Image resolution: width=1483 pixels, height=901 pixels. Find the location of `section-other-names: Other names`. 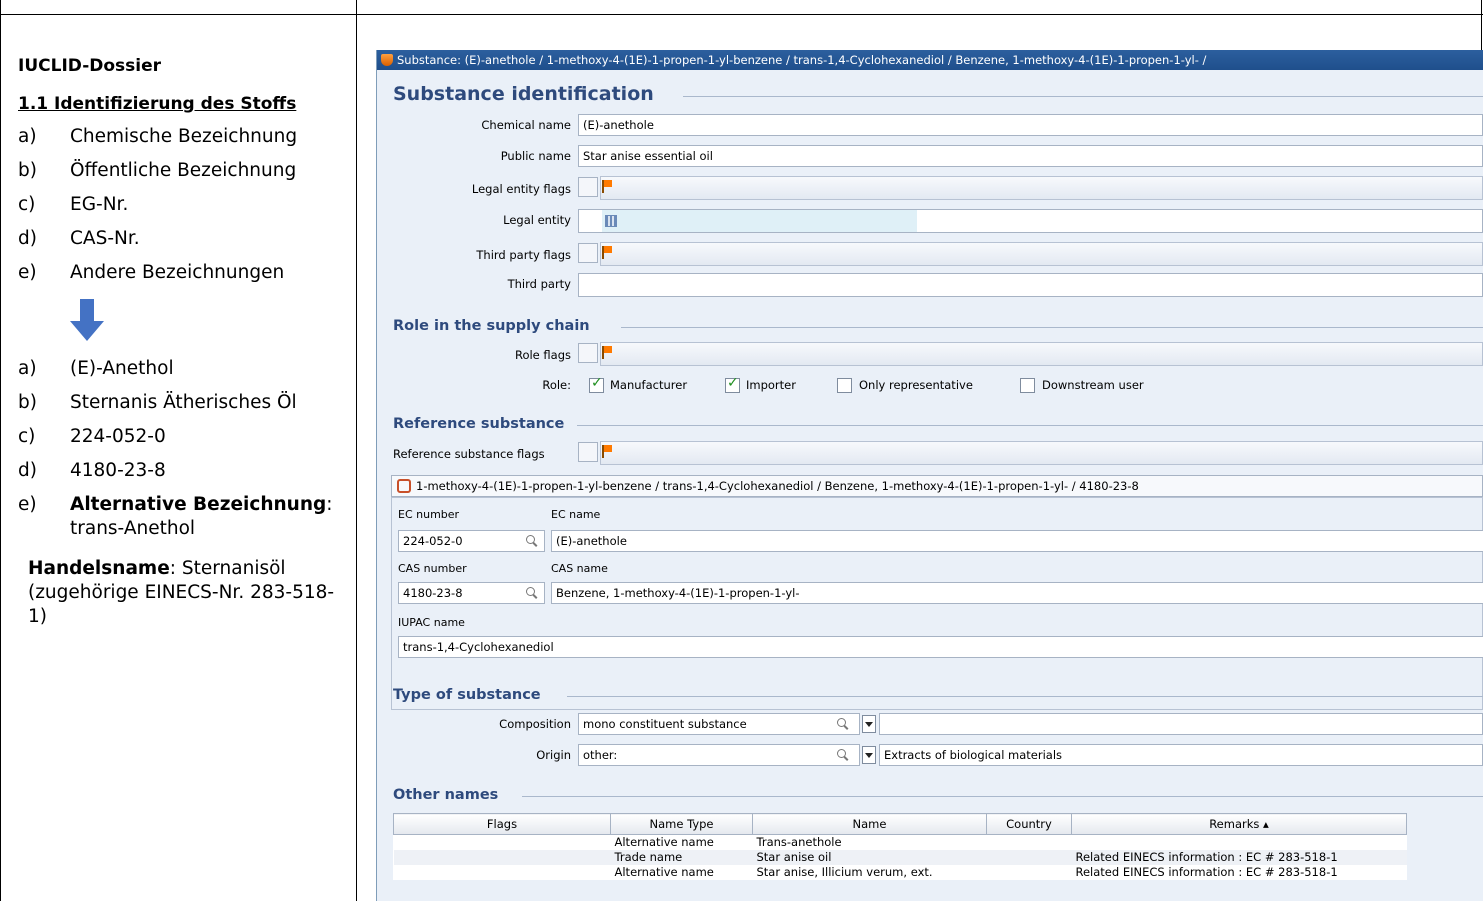

section-other-names: Other names is located at coordinates (446, 795).